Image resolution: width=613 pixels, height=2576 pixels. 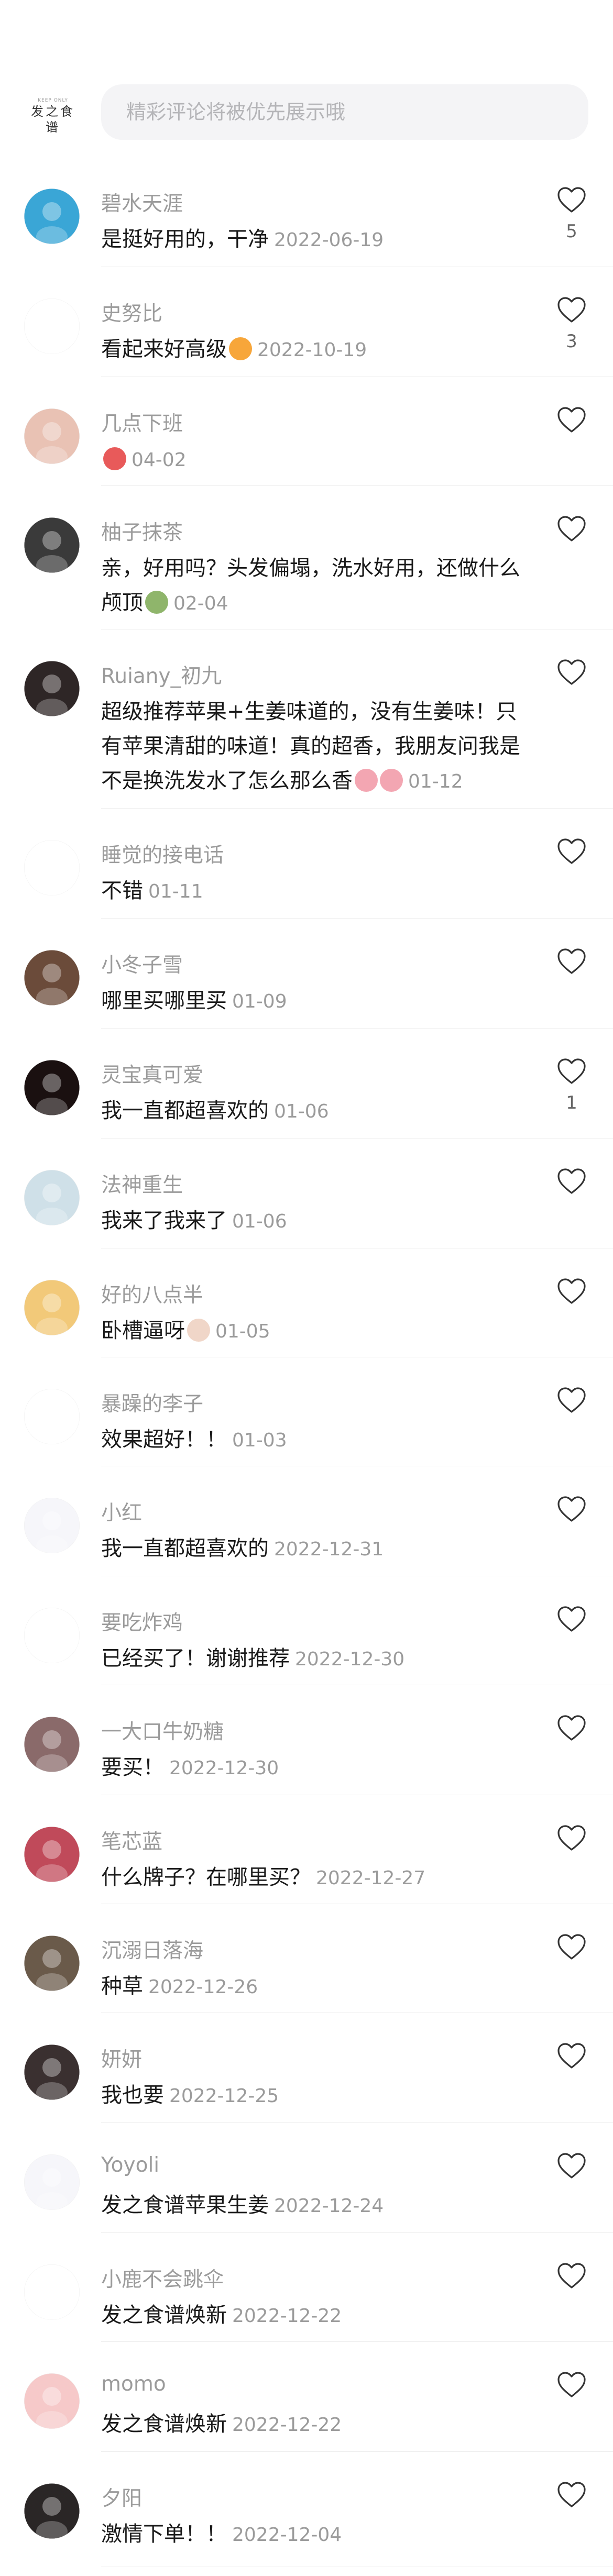 I want to click on username: 妍妍, so click(x=121, y=2058).